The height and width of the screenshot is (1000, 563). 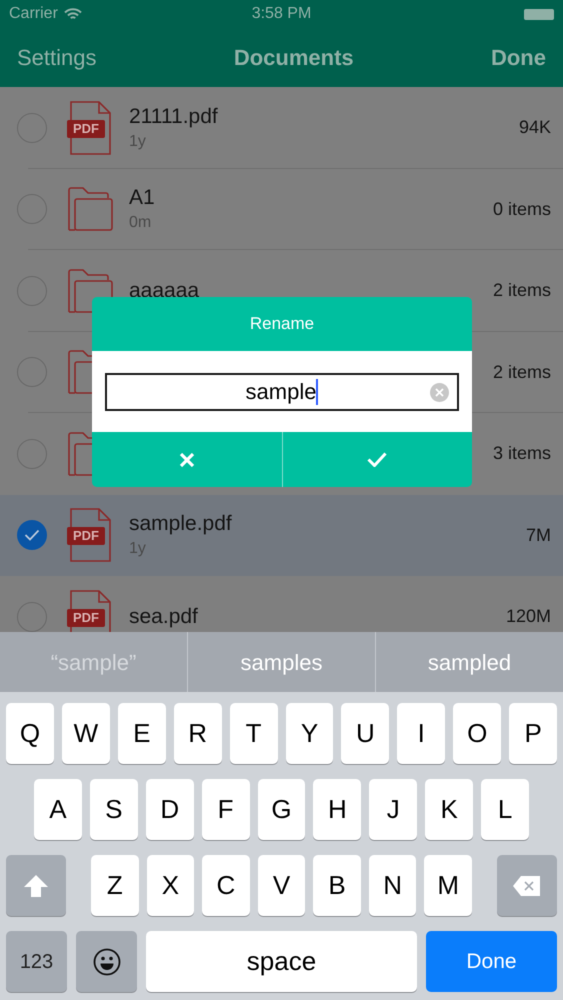 I want to click on backspace-icon, so click(x=527, y=885).